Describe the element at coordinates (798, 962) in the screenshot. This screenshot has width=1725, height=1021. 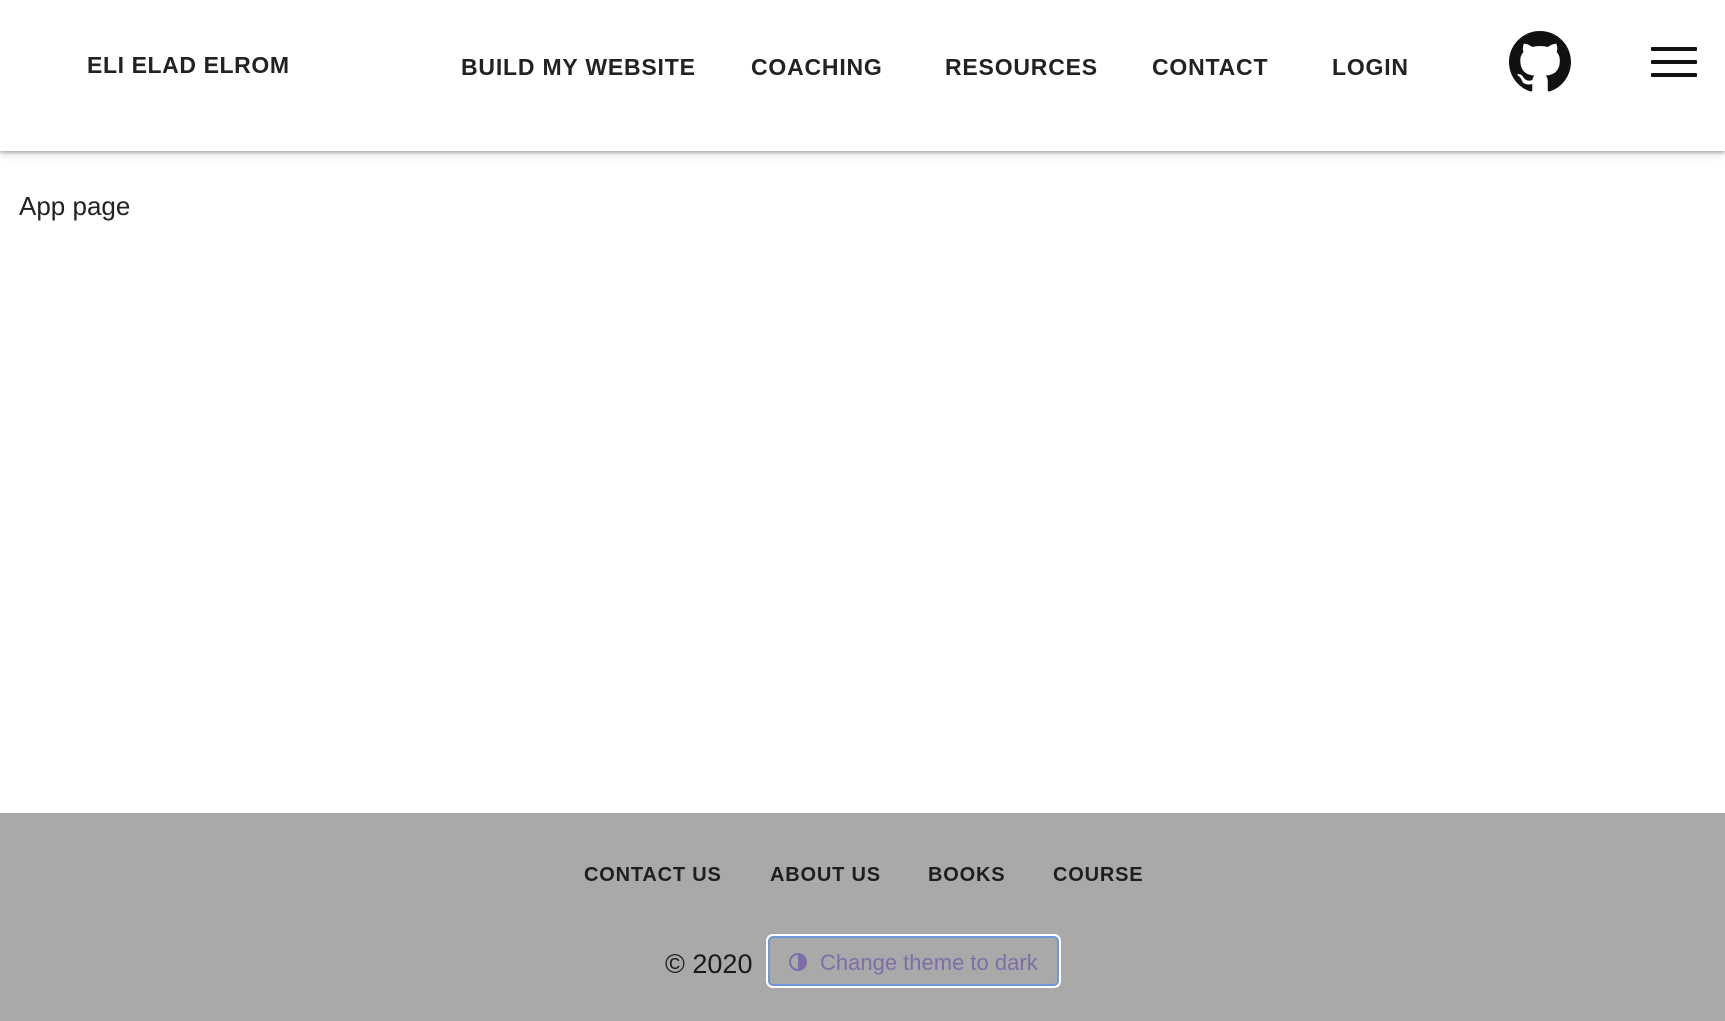
I see `contrast-icon` at that location.